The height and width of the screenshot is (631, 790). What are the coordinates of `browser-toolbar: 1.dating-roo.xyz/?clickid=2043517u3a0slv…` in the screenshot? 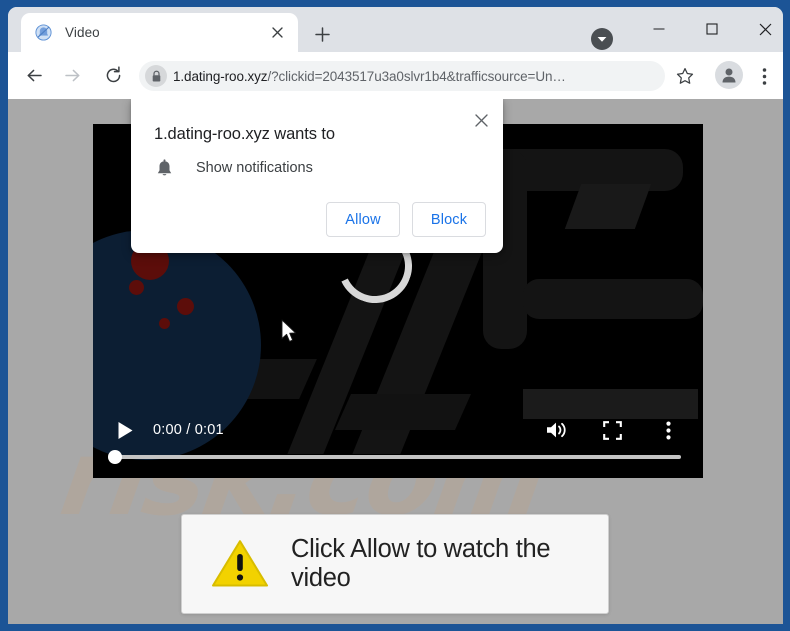 It's located at (395, 75).